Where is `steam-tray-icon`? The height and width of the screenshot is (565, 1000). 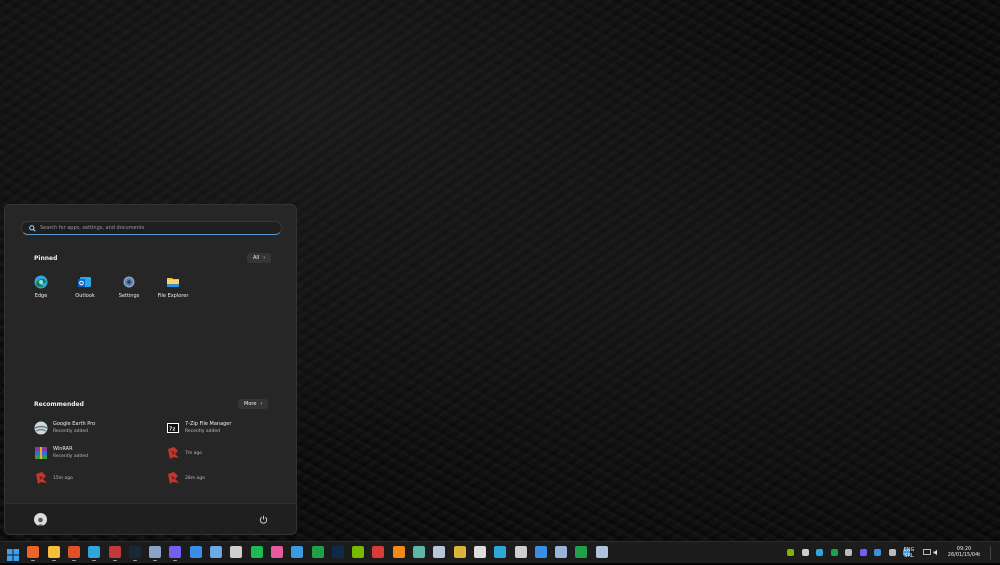
steam-tray-icon is located at coordinates (848, 552).